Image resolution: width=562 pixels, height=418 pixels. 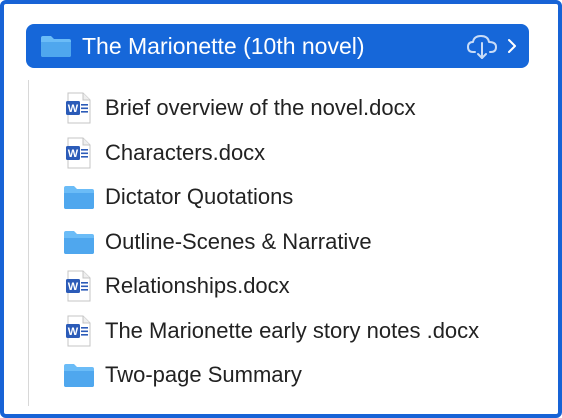 I want to click on list-item-label: Dictator Quotations, so click(x=199, y=197).